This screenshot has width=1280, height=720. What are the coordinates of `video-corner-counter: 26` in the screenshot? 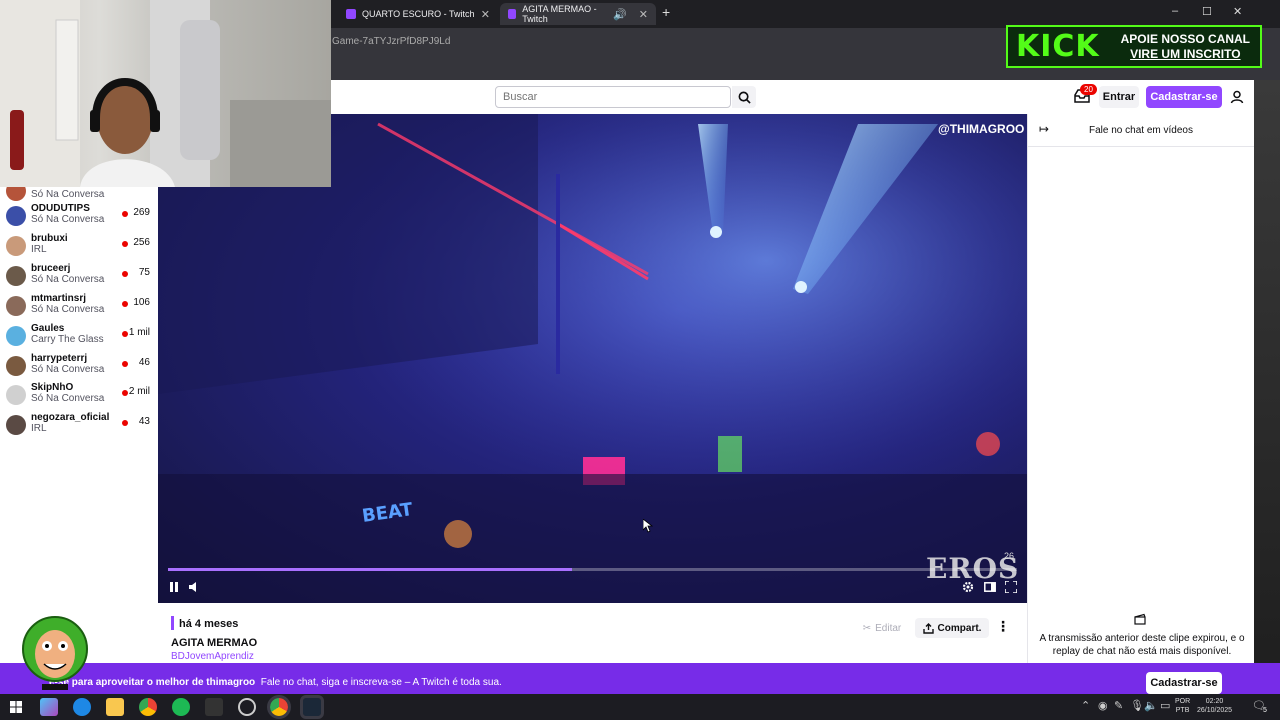 It's located at (1009, 556).